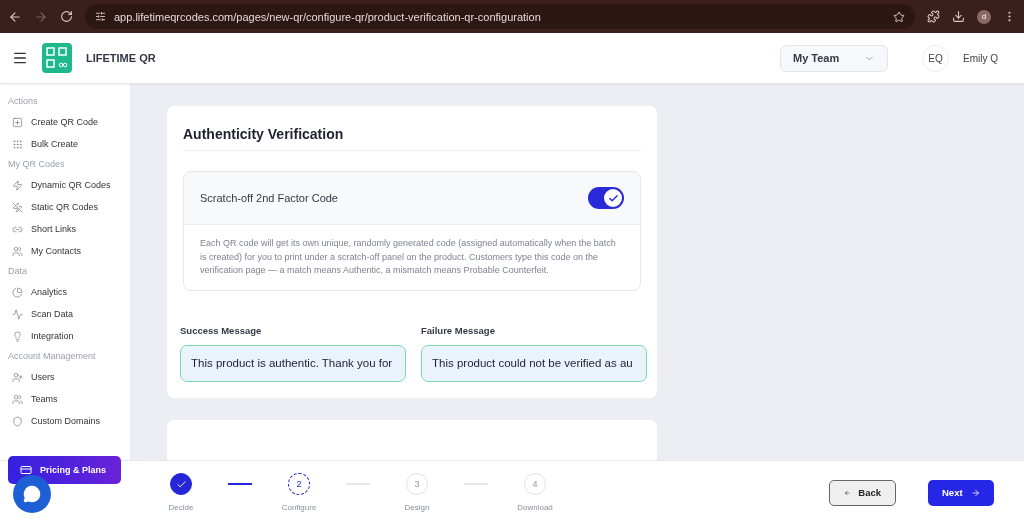 Image resolution: width=1024 pixels, height=524 pixels. I want to click on toggle-label: Scratch-off 2nd Factor Code, so click(269, 198).